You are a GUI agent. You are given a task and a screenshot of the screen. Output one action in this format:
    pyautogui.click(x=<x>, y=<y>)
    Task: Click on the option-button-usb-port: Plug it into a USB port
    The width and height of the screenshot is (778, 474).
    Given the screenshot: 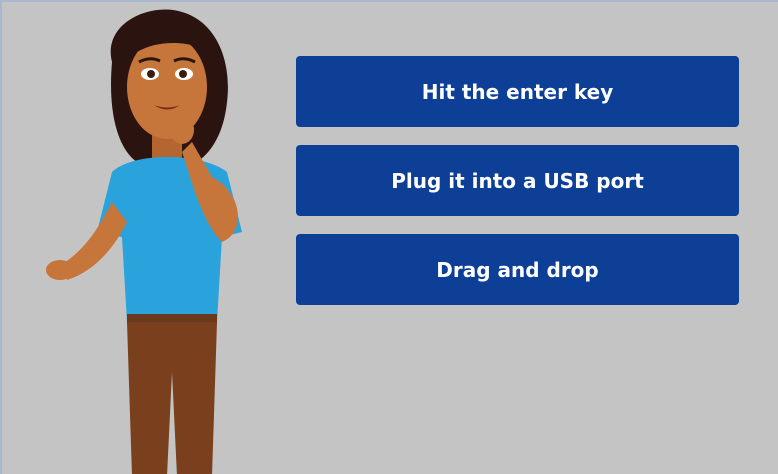 What is the action you would take?
    pyautogui.click(x=517, y=180)
    